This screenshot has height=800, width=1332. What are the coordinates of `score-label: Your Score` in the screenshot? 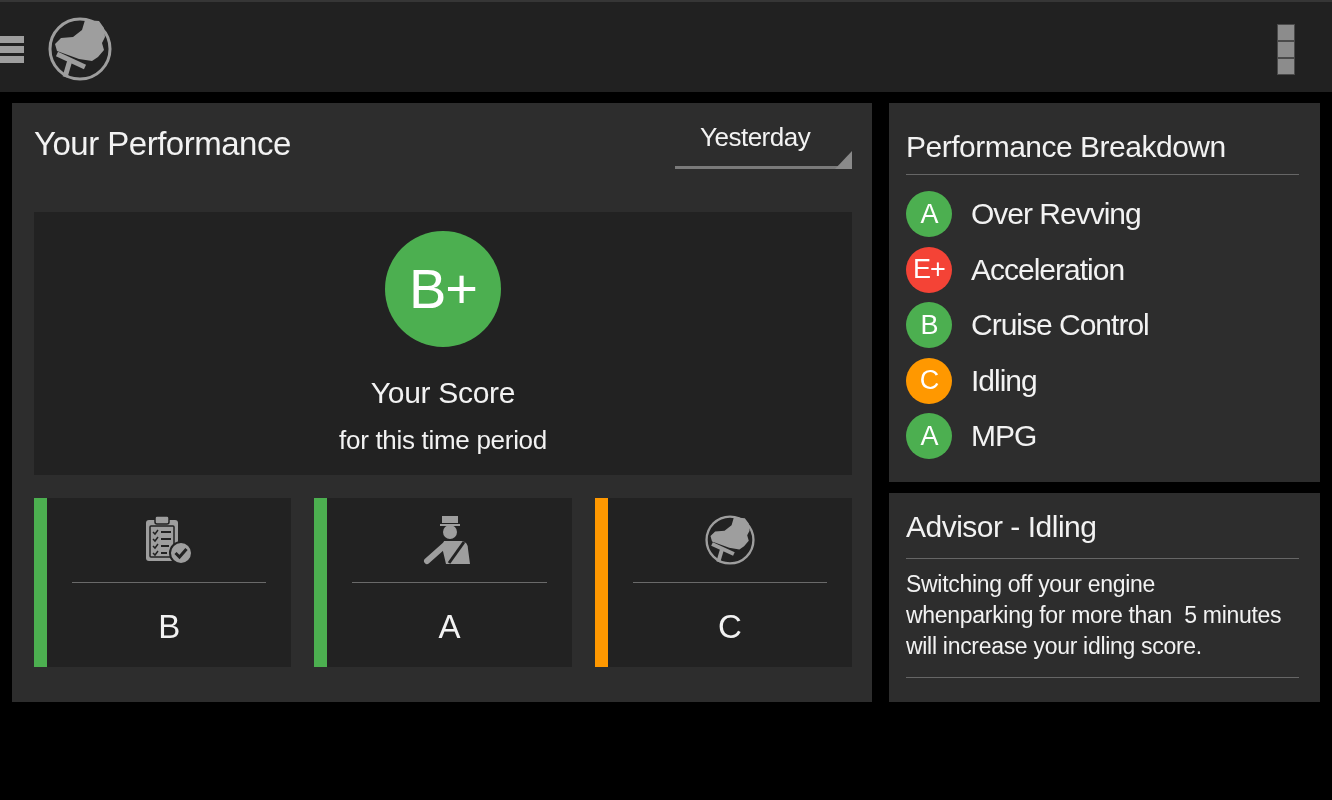 It's located at (443, 393).